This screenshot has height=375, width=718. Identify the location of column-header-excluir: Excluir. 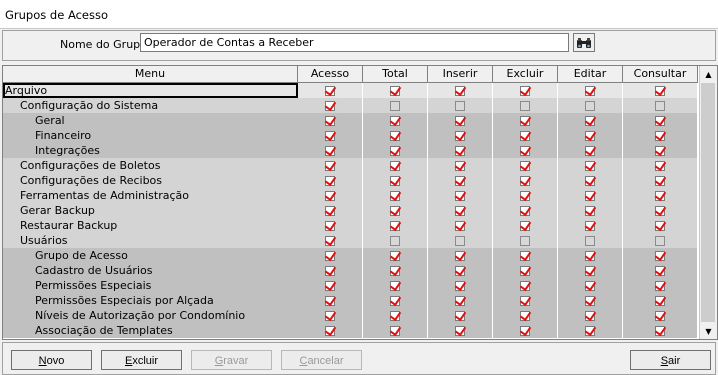
(525, 74).